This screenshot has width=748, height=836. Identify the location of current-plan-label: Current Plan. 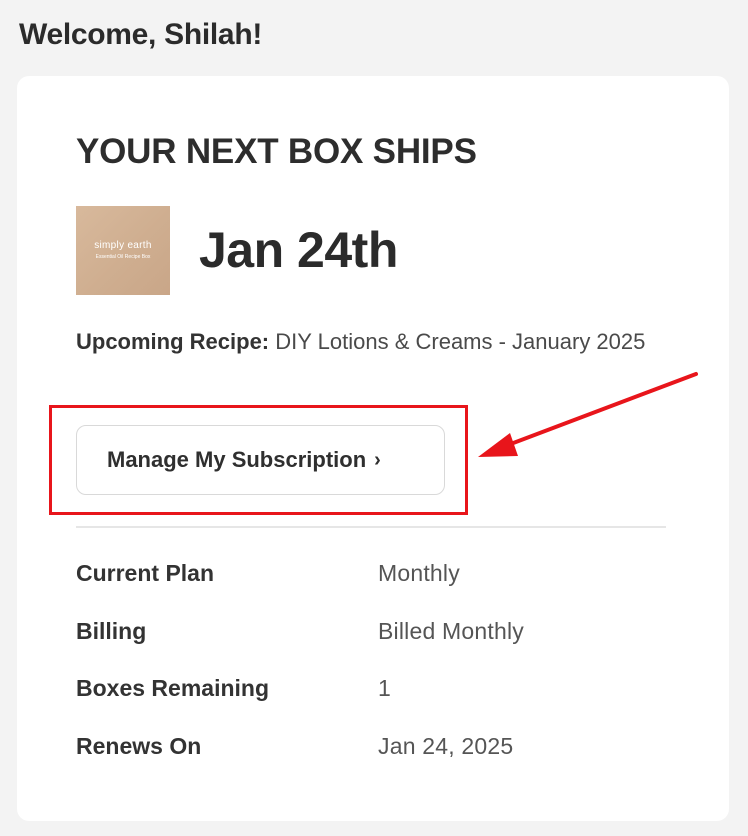
(145, 573).